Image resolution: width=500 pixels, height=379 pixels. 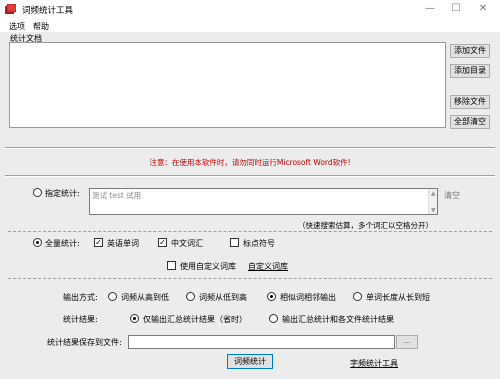 What do you see at coordinates (134, 318) in the screenshot?
I see `result-summary-radio` at bounding box center [134, 318].